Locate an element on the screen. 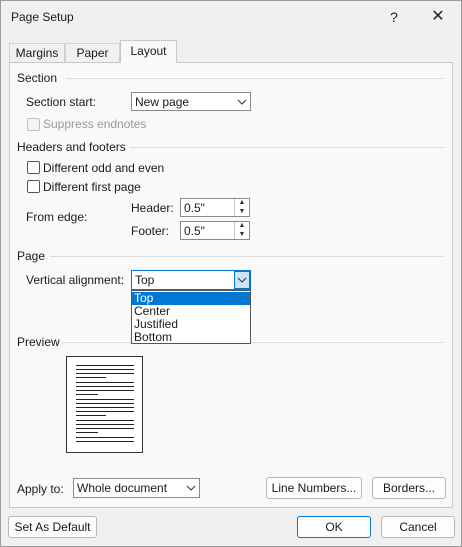 Image resolution: width=462 pixels, height=547 pixels. tab-margins: Margins is located at coordinates (37, 52).